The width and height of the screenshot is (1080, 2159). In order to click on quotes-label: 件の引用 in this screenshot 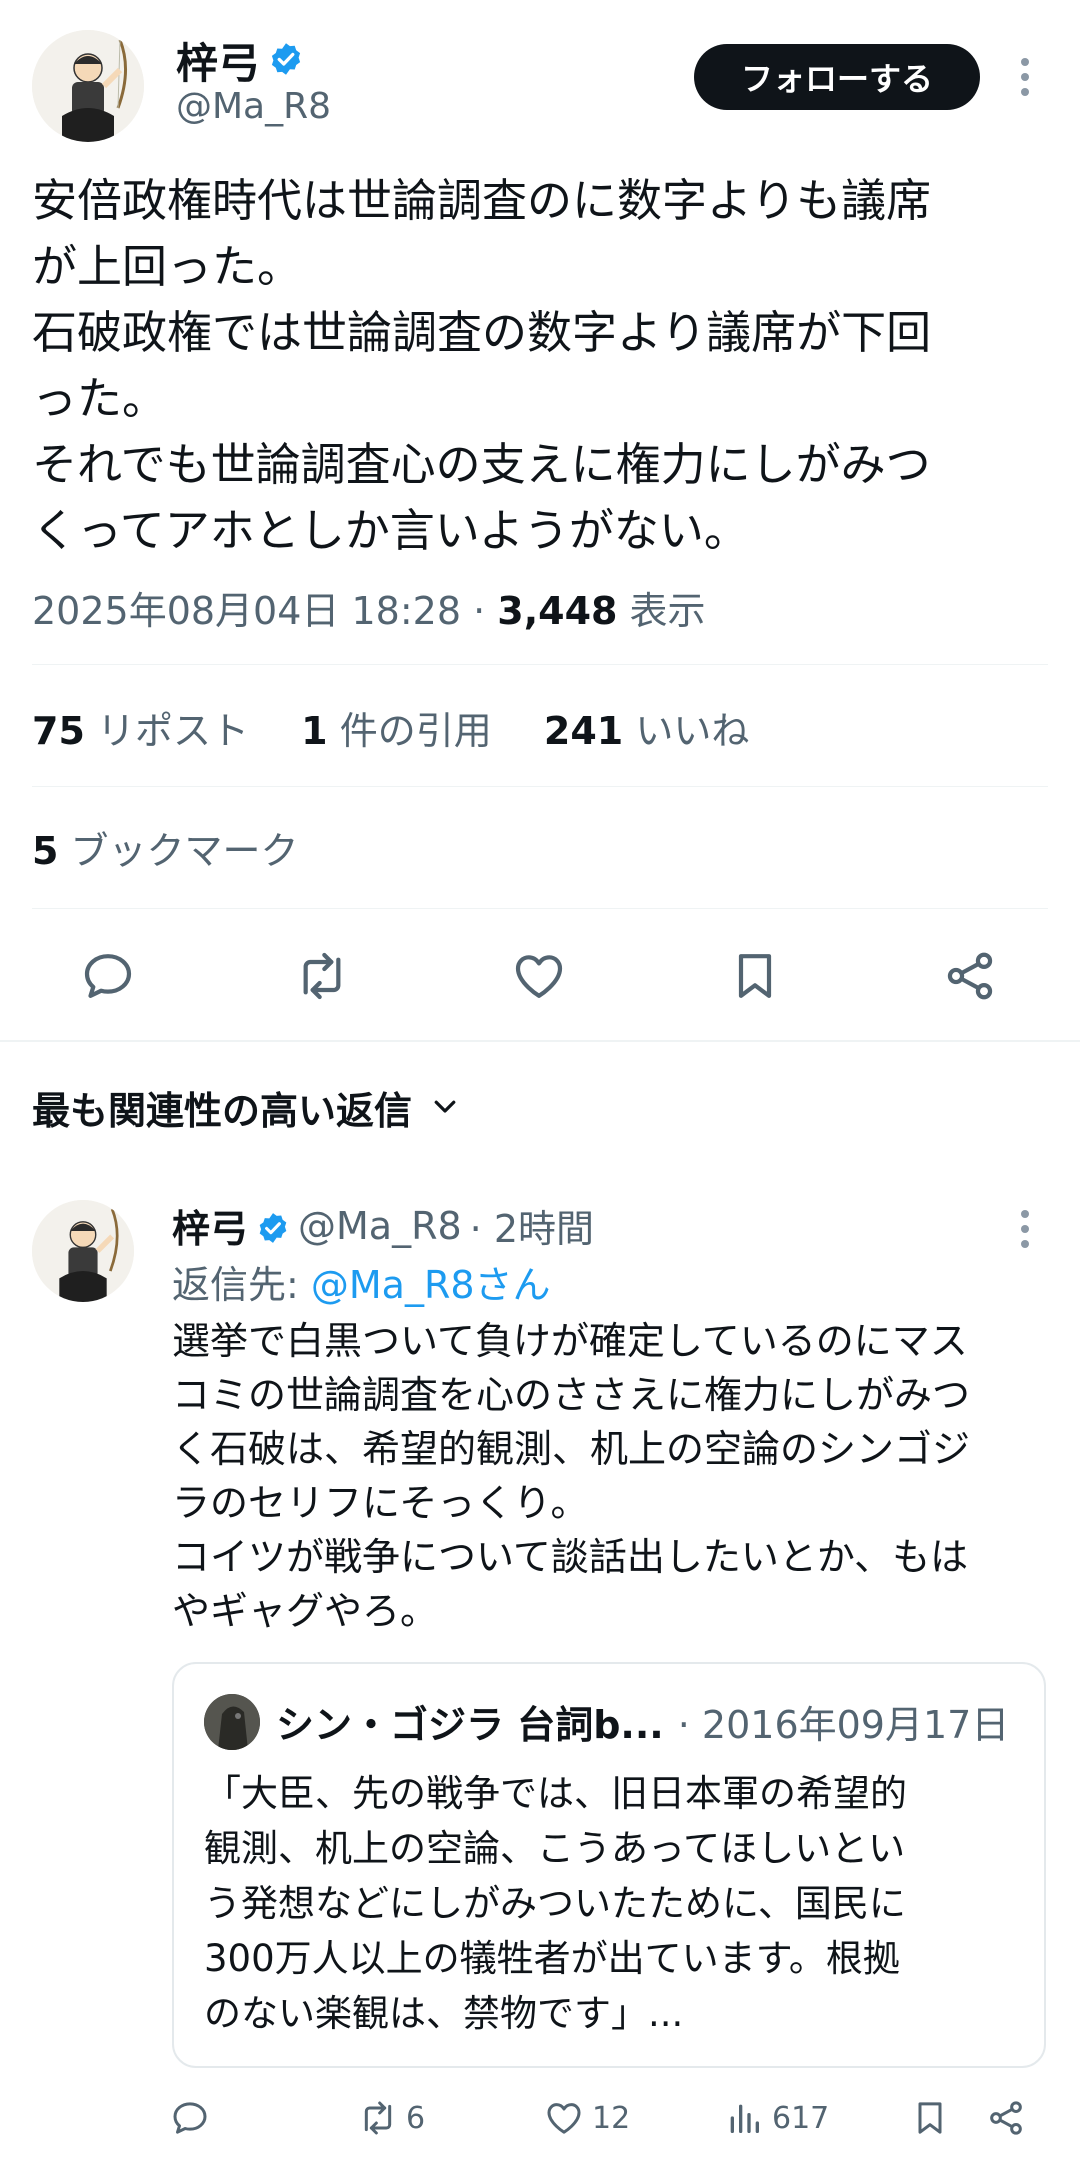, I will do `click(409, 731)`.